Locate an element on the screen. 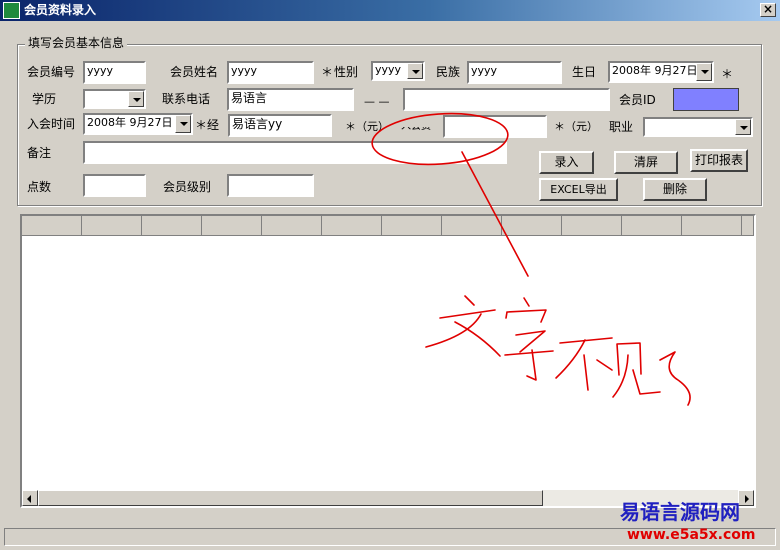 The width and height of the screenshot is (780, 550). annotation-handwriting is located at coordinates (558, 350).